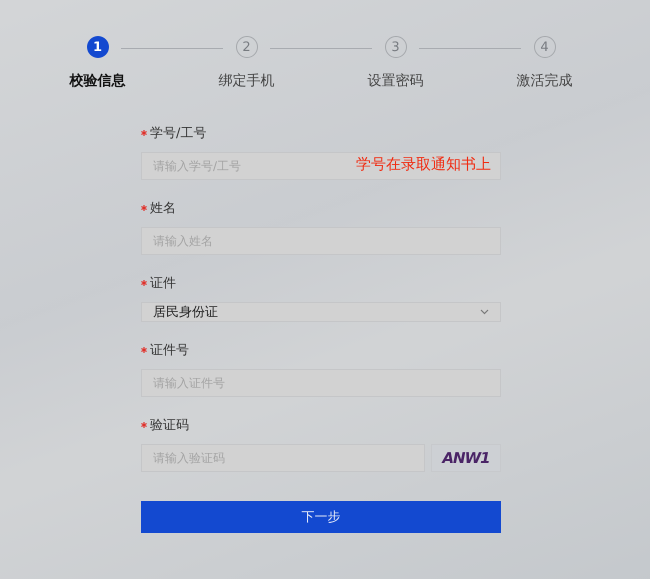 This screenshot has height=579, width=650. What do you see at coordinates (544, 81) in the screenshot?
I see `step-label: 激活完成` at bounding box center [544, 81].